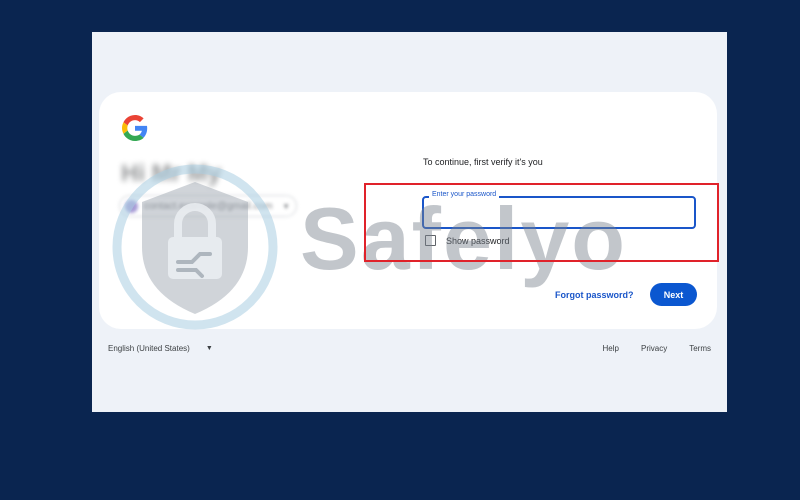  What do you see at coordinates (464, 194) in the screenshot?
I see `password-label: Enter your password` at bounding box center [464, 194].